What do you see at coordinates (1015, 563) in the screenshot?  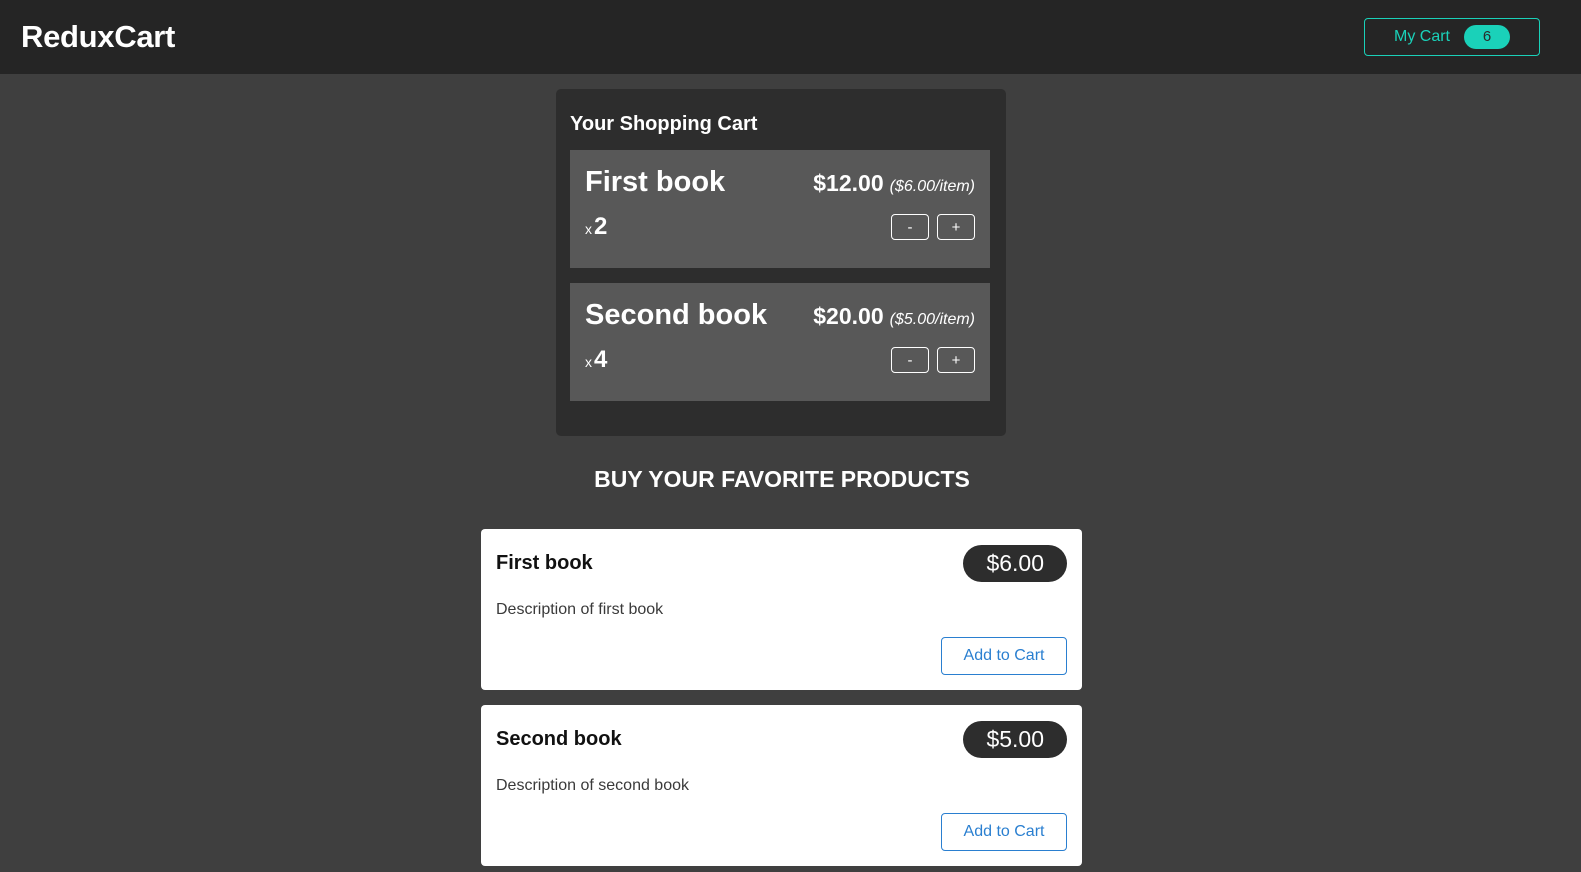 I see `product-price-badge: $6.00` at bounding box center [1015, 563].